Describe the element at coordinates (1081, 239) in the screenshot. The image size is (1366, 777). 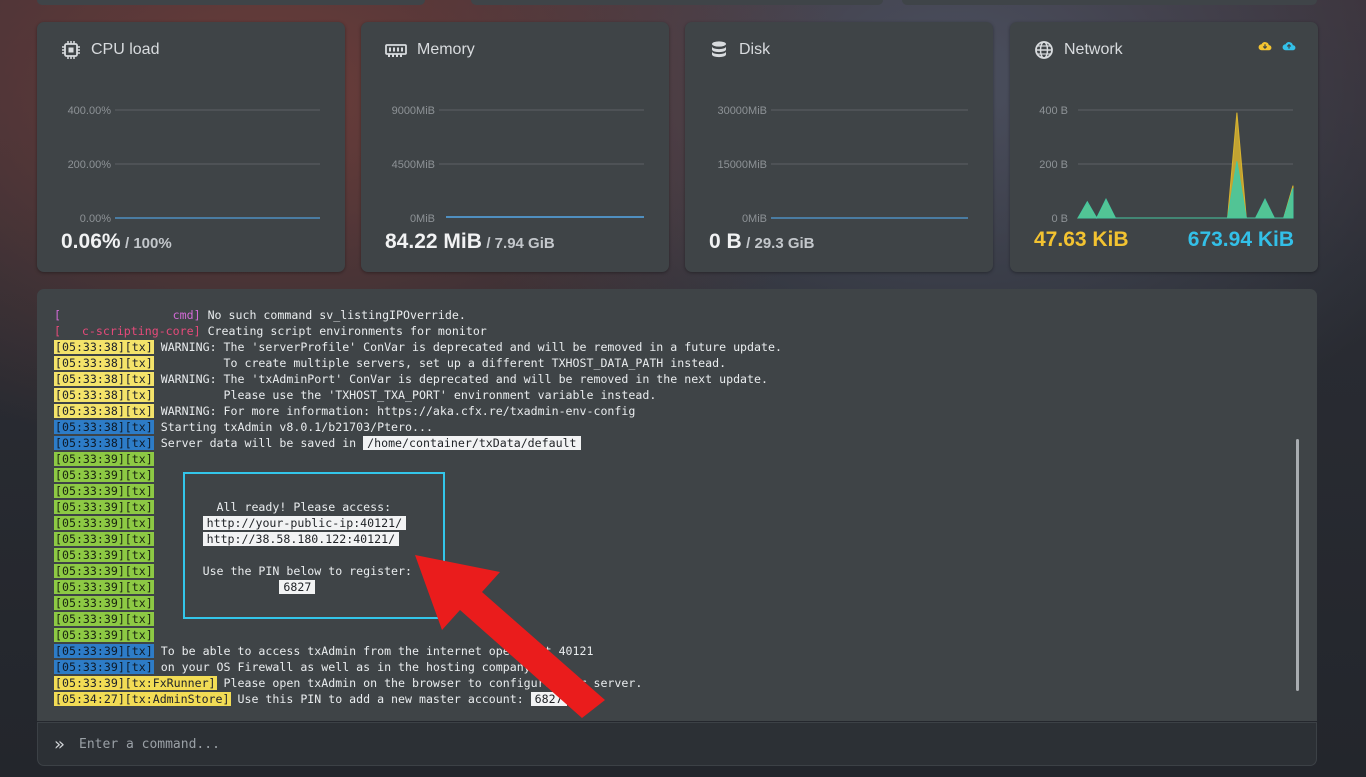
I see `network-rx-value: 47.63 KiB` at that location.